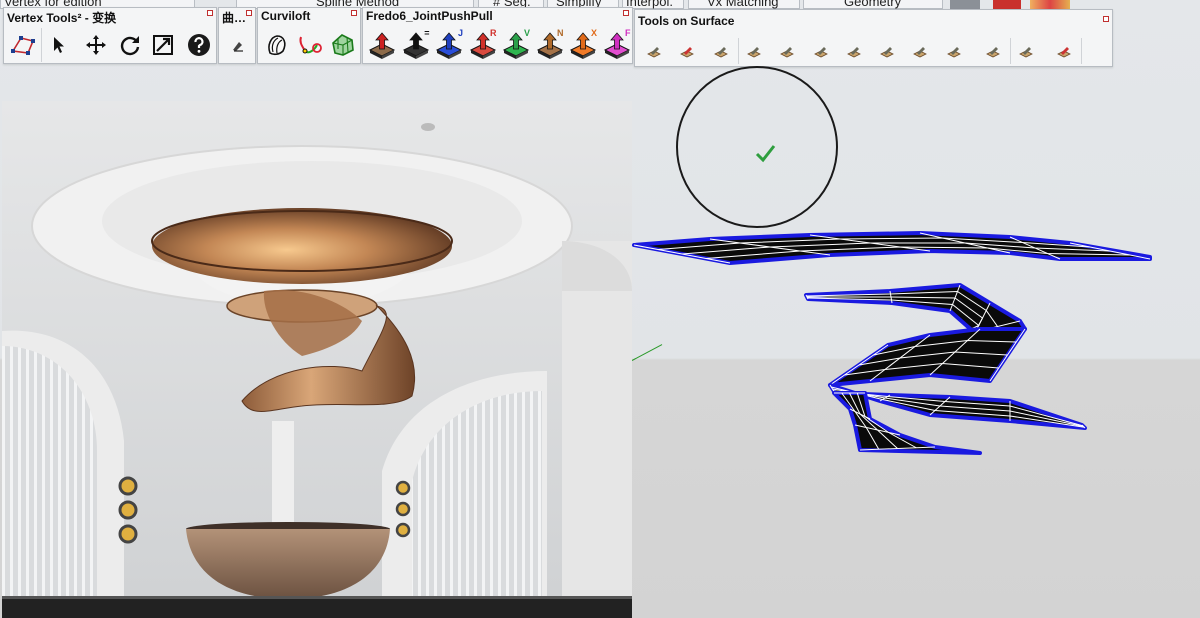 This screenshot has height=618, width=1200. Describe the element at coordinates (429, 16) in the screenshot. I see `toolbar-title: Fredo6_JointPushPull` at that location.